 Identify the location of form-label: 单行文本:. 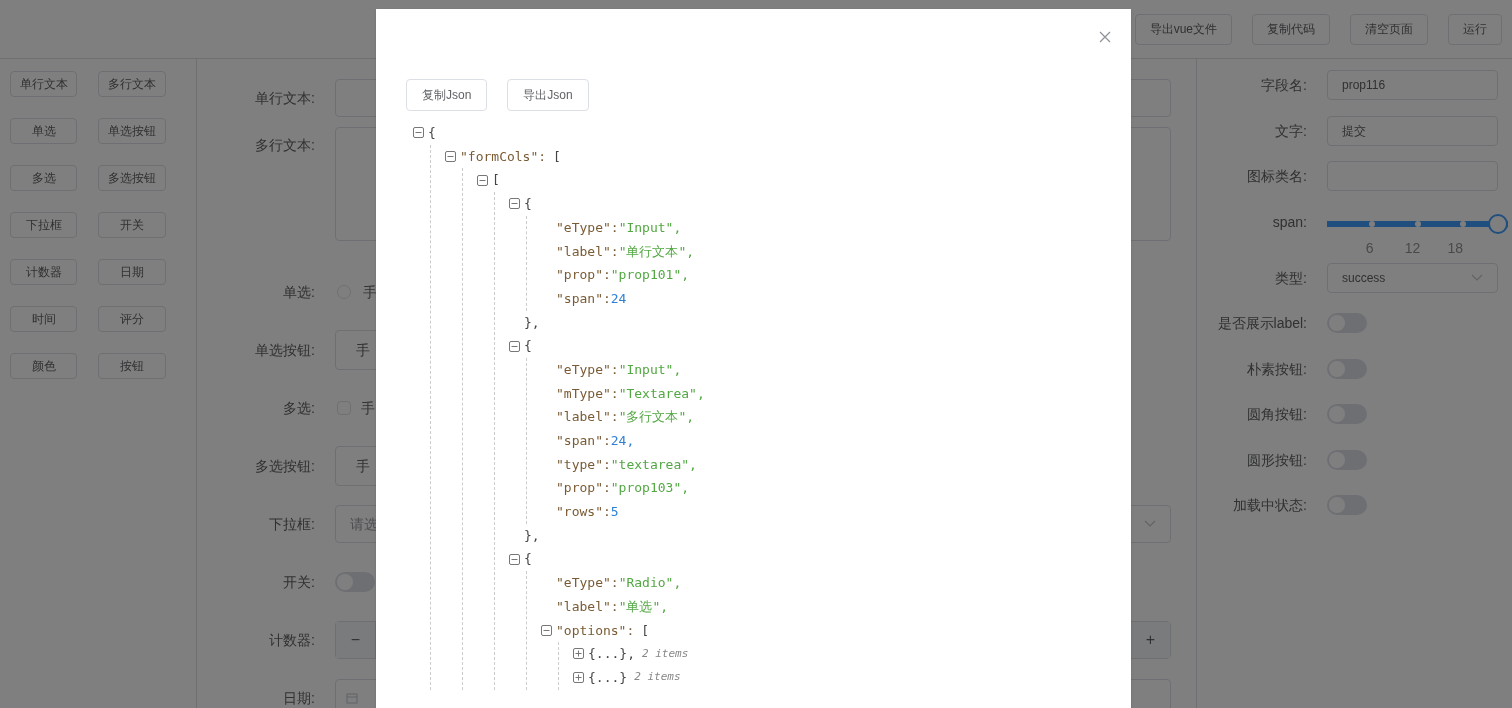
(284, 98).